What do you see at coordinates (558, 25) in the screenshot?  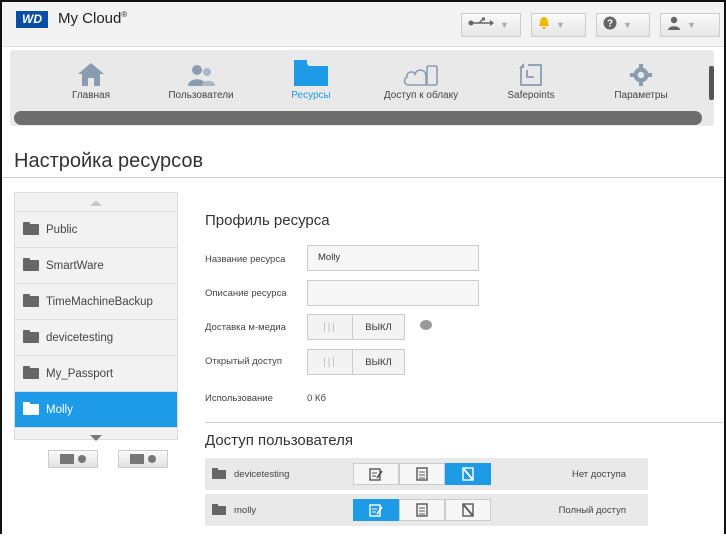 I see `alerts-menu-button: ▼` at bounding box center [558, 25].